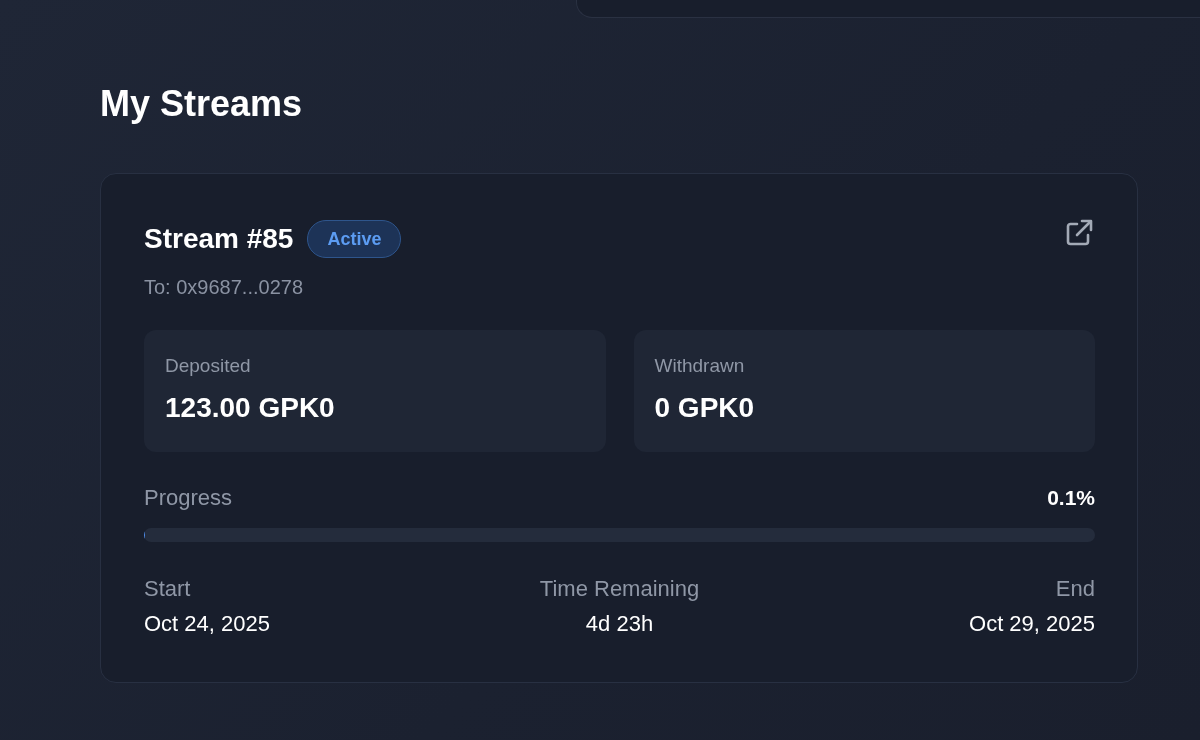 This screenshot has width=1200, height=740. What do you see at coordinates (188, 498) in the screenshot?
I see `progress-label: Progress` at bounding box center [188, 498].